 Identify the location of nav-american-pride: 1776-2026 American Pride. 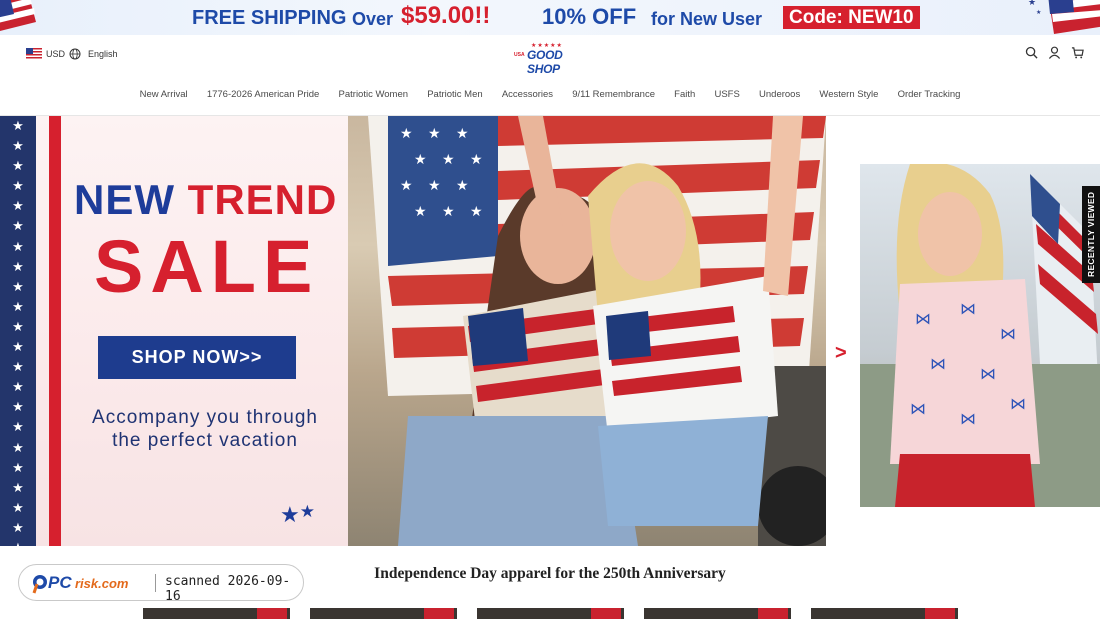
(263, 95).